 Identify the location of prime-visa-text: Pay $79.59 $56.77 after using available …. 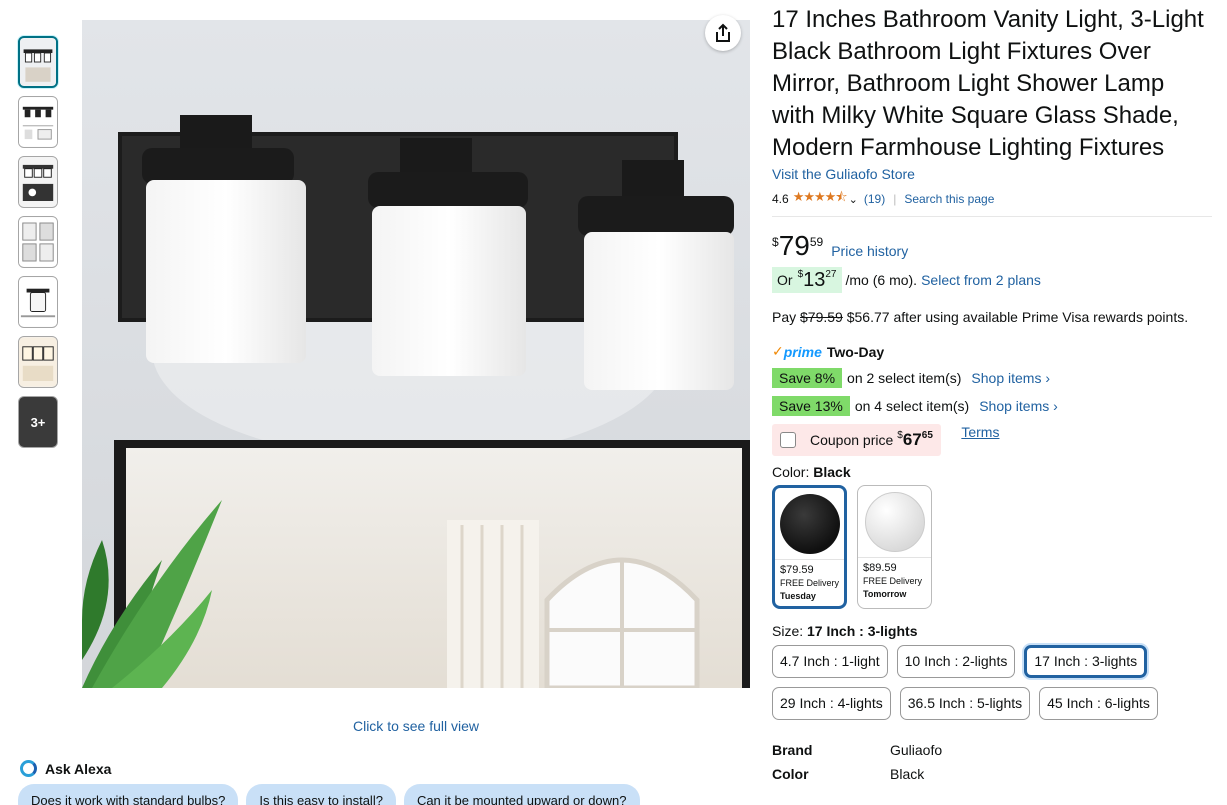
(992, 317).